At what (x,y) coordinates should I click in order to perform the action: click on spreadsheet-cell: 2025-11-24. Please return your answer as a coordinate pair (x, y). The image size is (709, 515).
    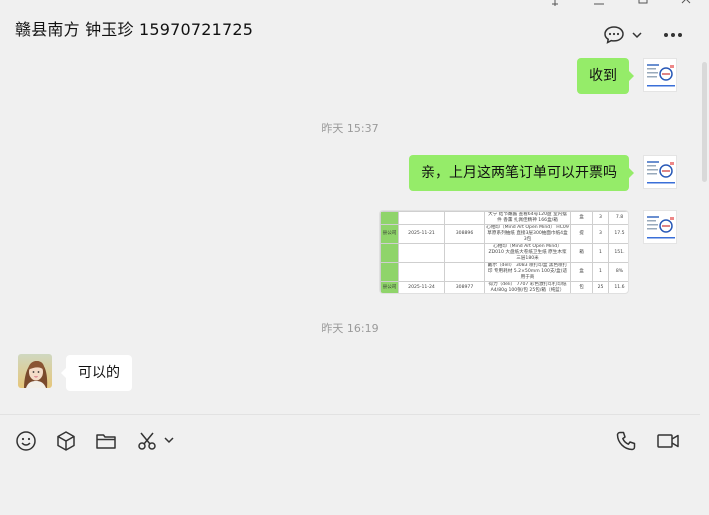
    Looking at the image, I should click on (421, 287).